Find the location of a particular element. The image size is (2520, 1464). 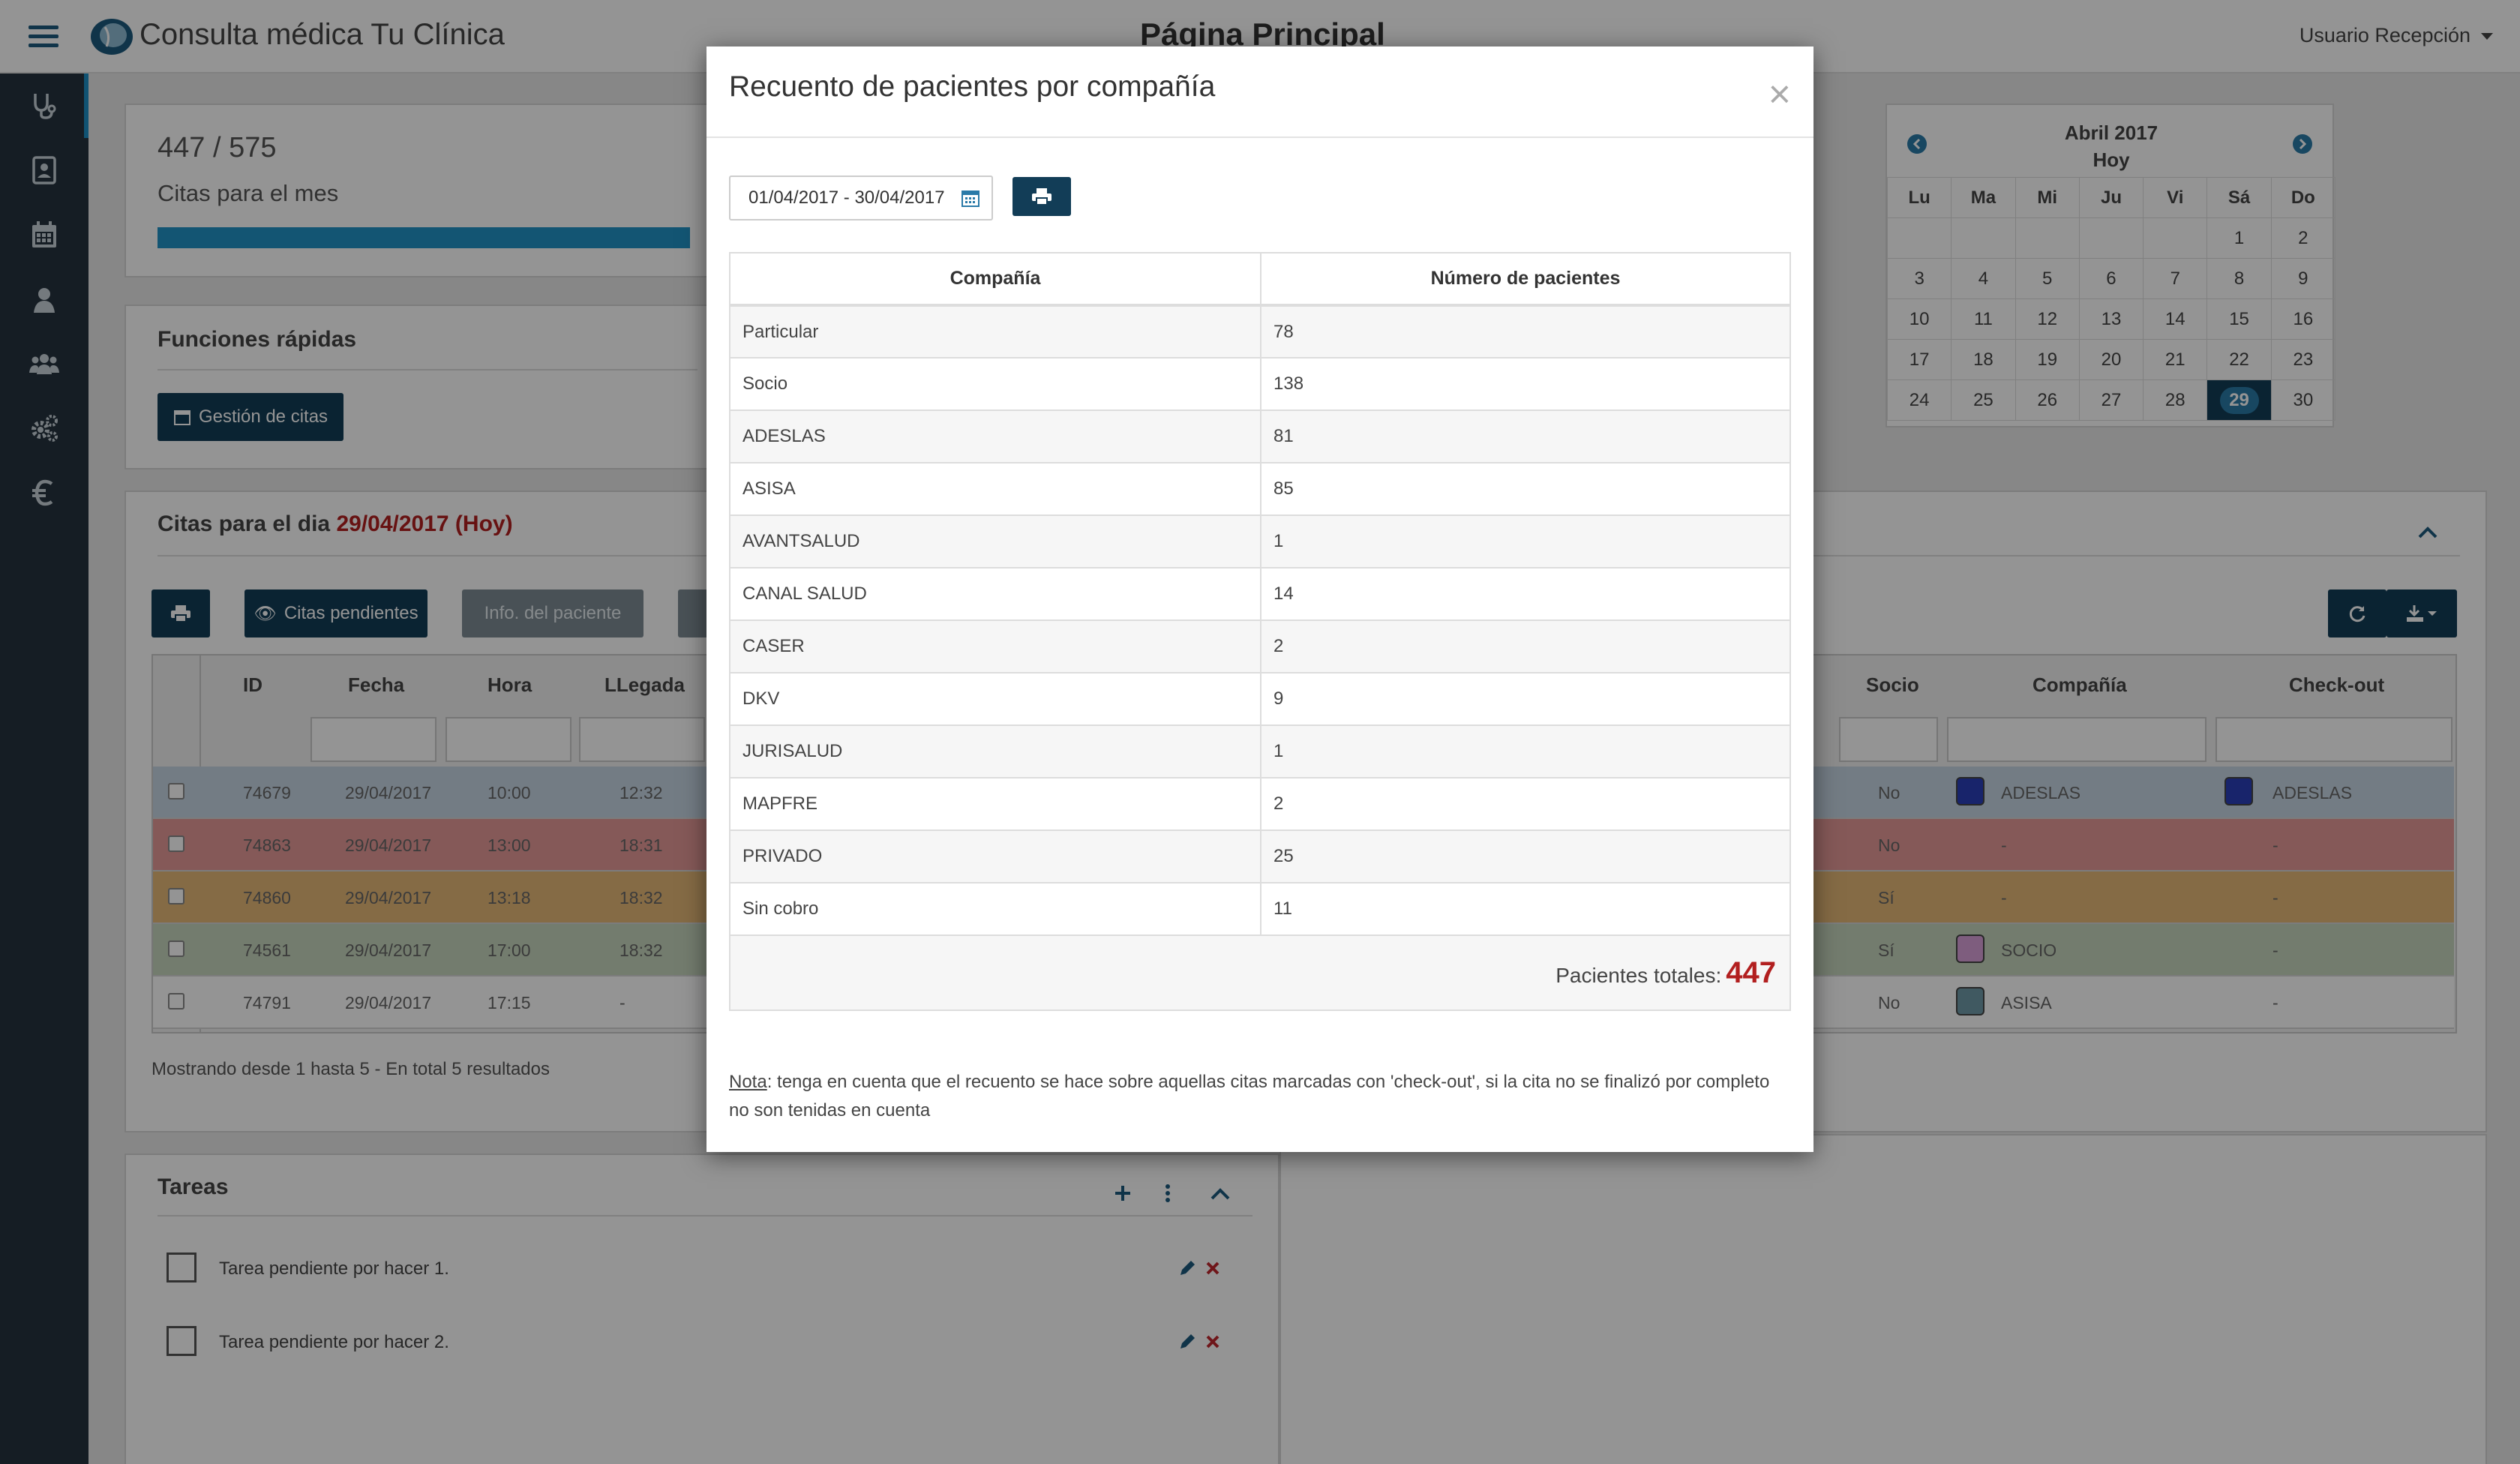

table-row: CANAL SALUD 14 is located at coordinates (1260, 594).